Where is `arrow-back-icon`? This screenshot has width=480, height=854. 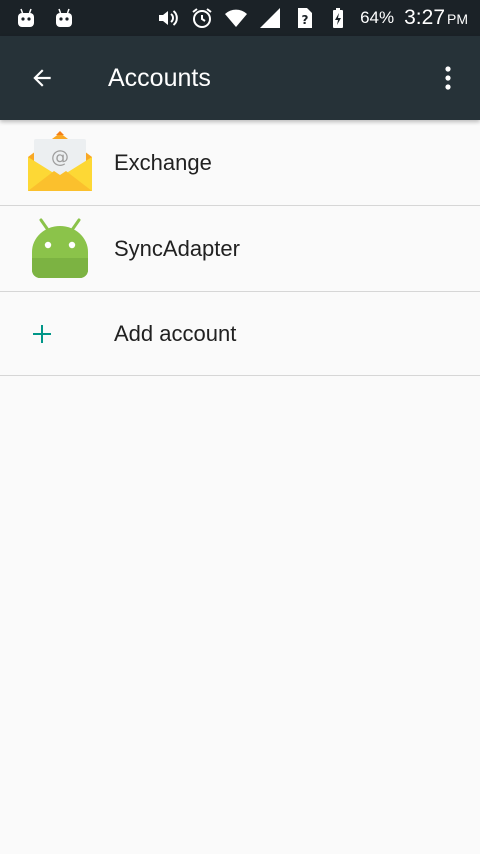
arrow-back-icon is located at coordinates (42, 78).